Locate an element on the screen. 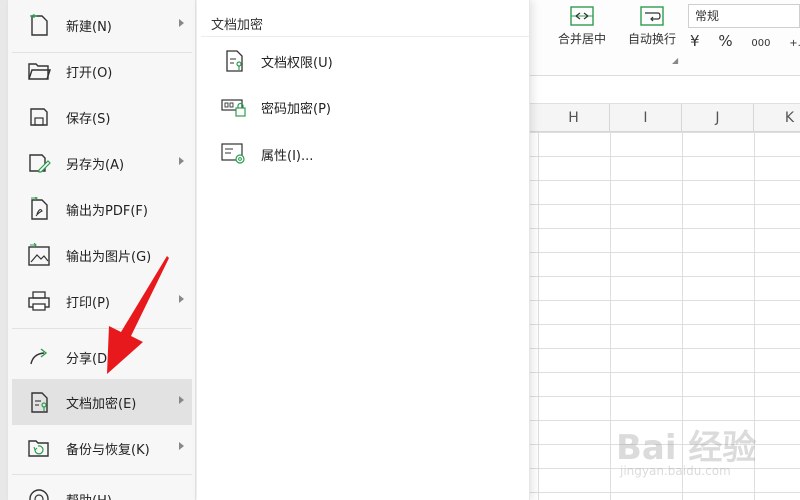  submenu-divider is located at coordinates (365, 36).